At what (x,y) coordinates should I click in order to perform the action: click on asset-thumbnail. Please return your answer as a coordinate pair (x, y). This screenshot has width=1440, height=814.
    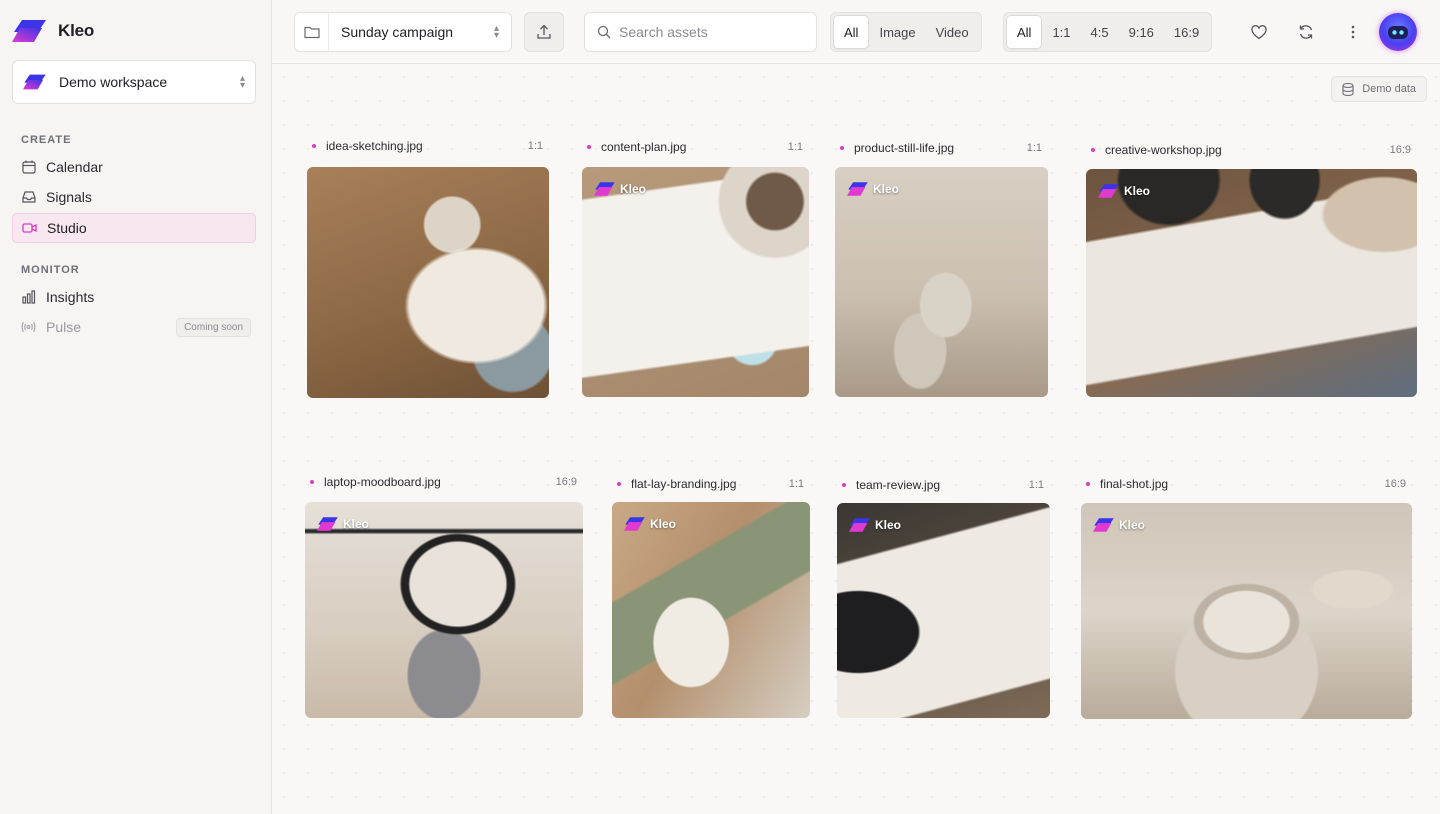
    Looking at the image, I should click on (428, 282).